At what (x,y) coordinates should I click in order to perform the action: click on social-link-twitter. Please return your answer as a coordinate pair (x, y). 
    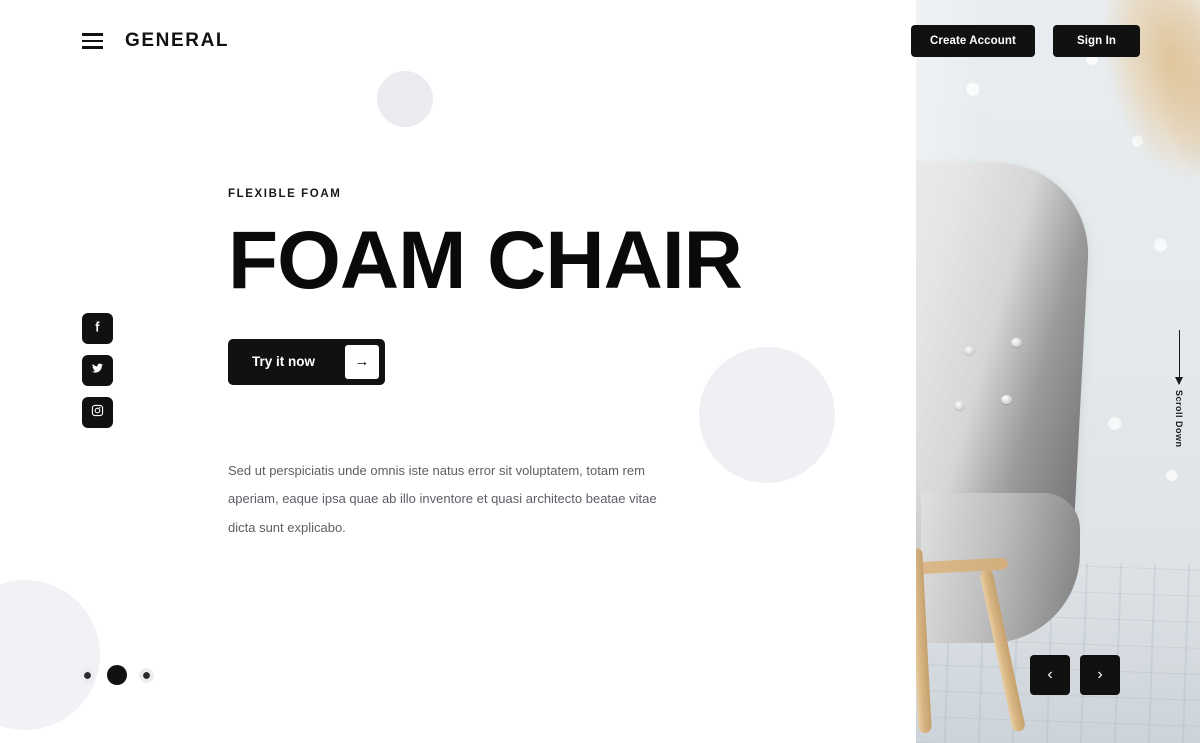
    Looking at the image, I should click on (97, 370).